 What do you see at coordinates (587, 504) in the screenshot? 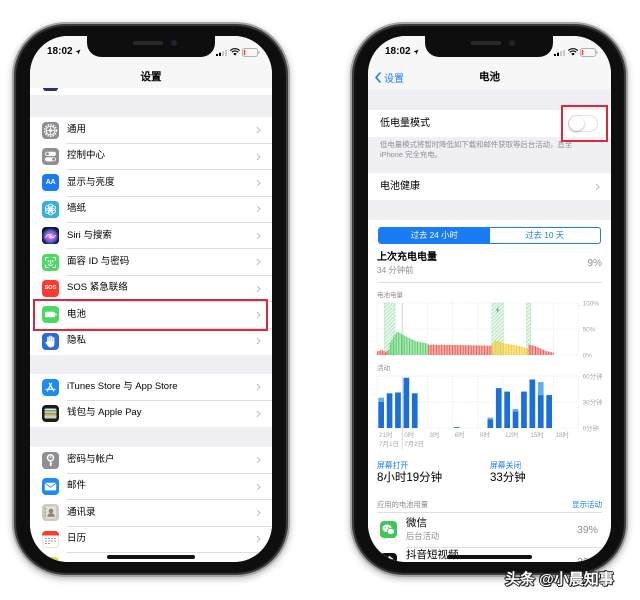
I see `show-activity-button: 显示活动` at bounding box center [587, 504].